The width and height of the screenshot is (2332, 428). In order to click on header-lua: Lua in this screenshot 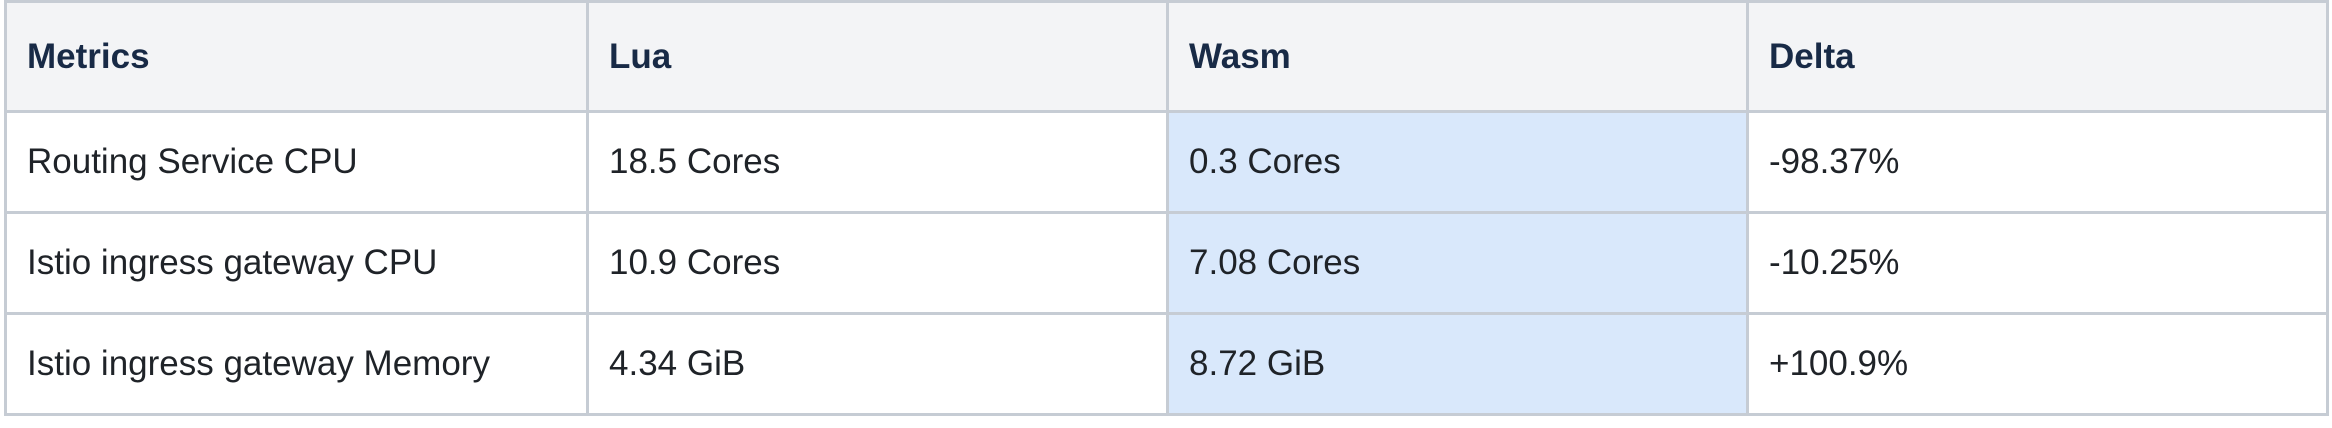, I will do `click(877, 56)`.